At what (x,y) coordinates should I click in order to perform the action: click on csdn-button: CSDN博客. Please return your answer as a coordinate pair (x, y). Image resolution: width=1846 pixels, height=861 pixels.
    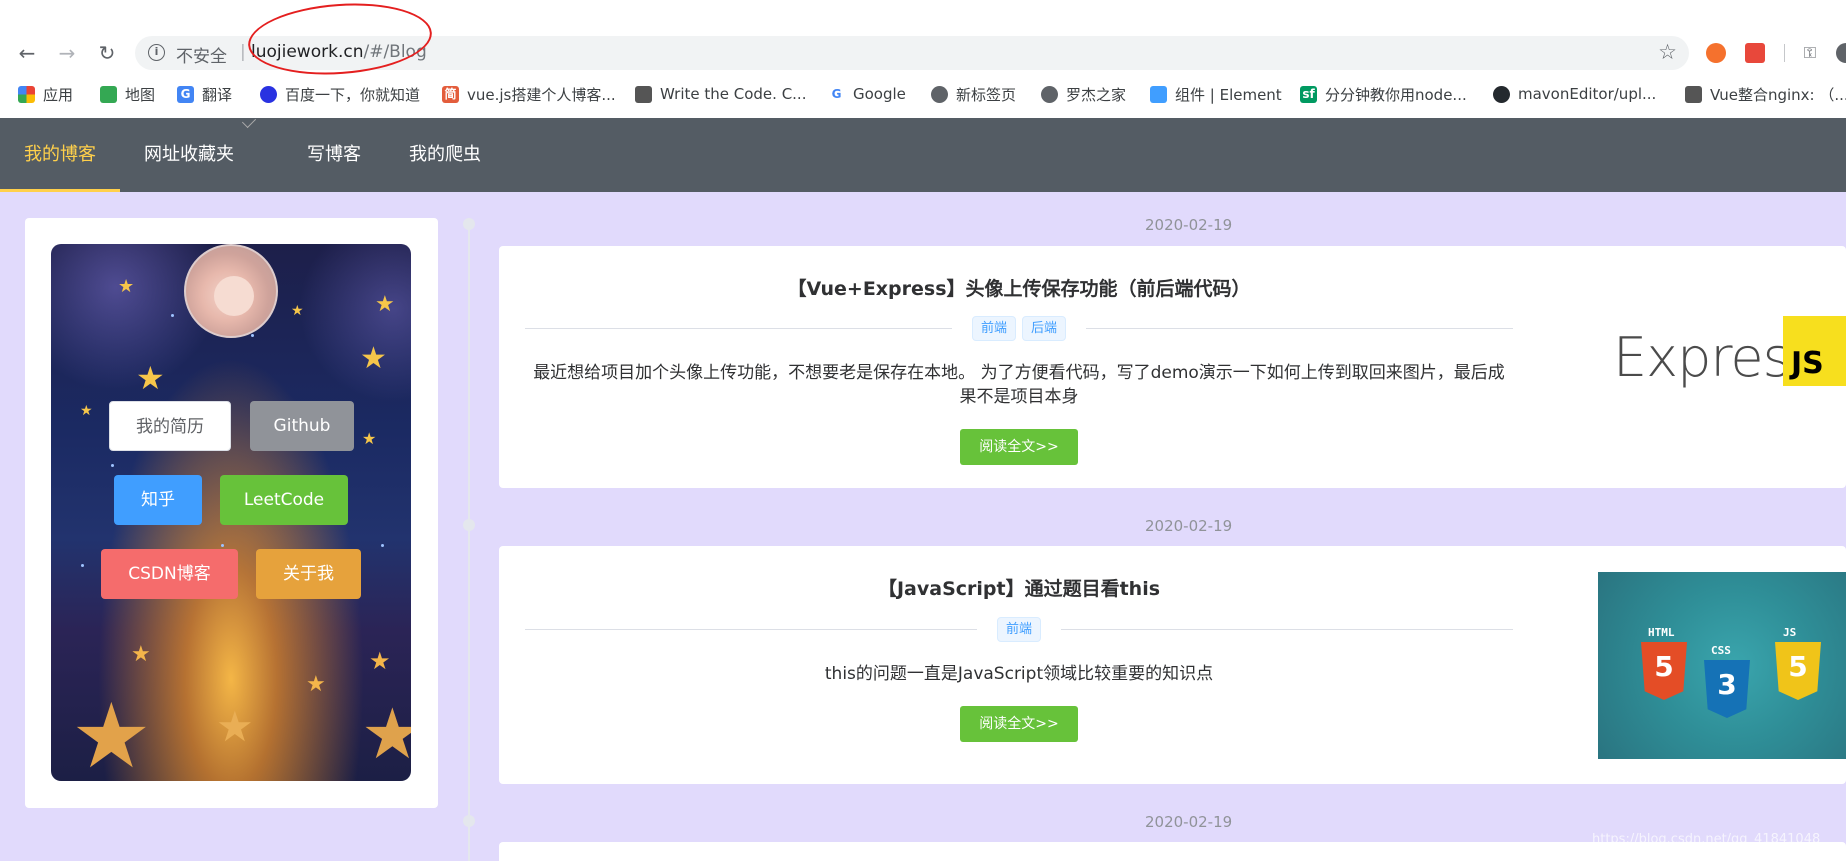
    Looking at the image, I should click on (169, 574).